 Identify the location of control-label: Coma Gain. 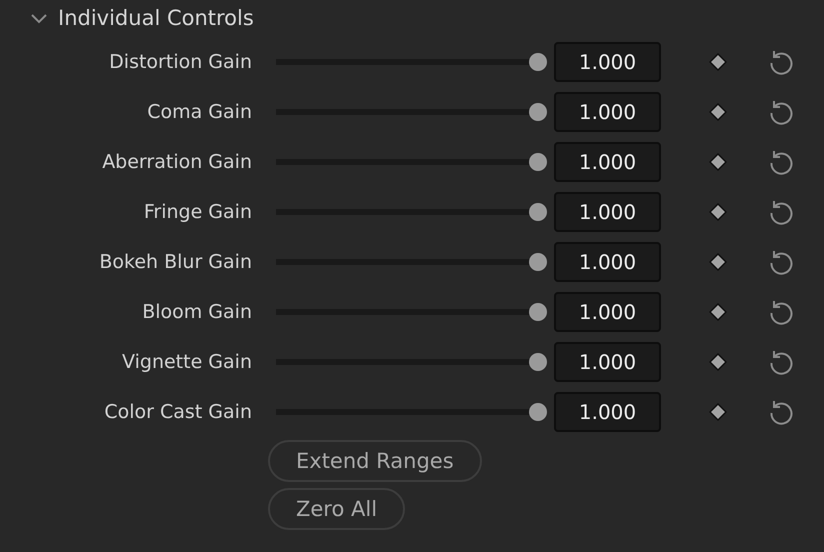
(199, 112).